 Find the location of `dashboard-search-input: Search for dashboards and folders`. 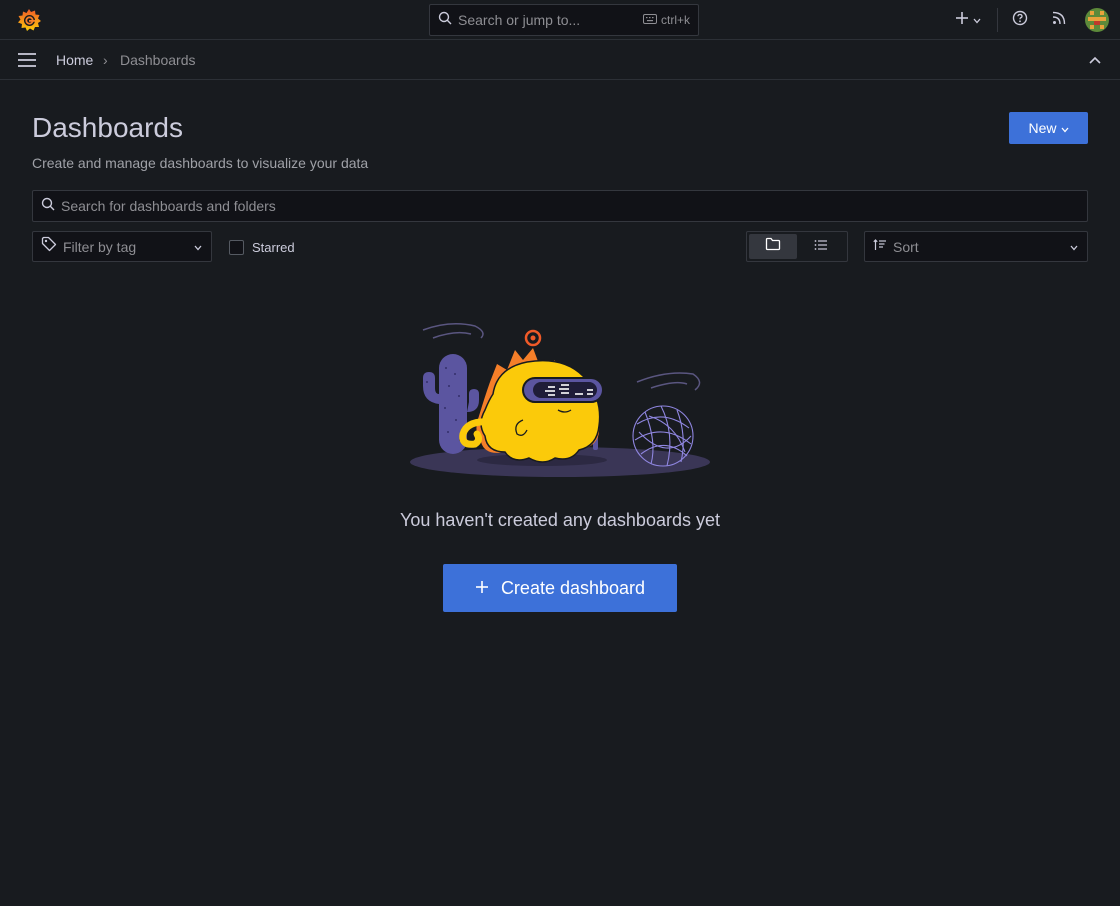

dashboard-search-input: Search for dashboards and folders is located at coordinates (560, 206).